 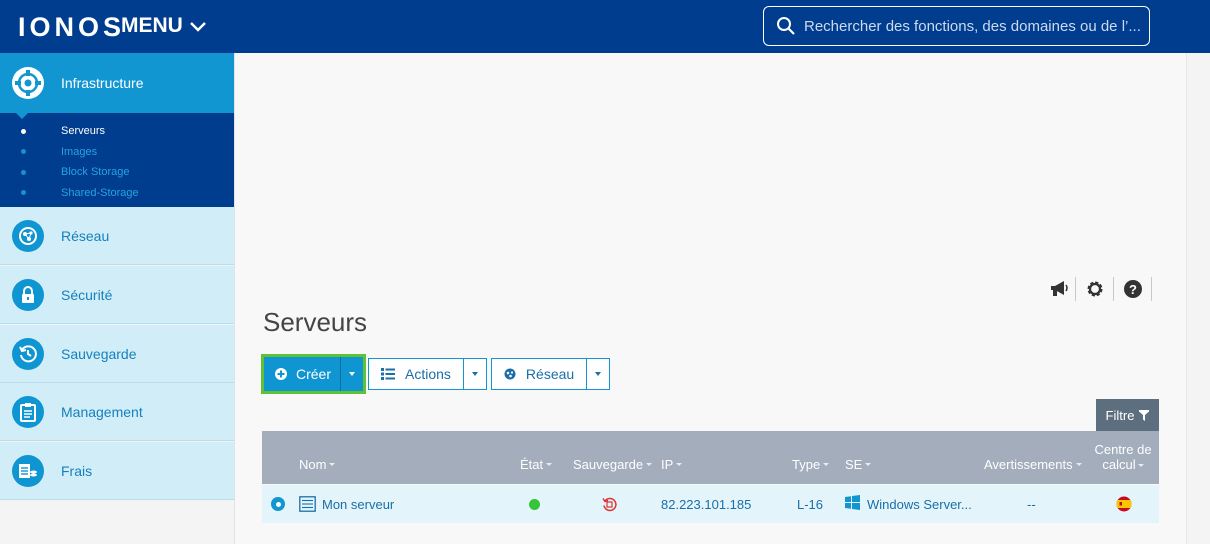 I want to click on windows-logo-icon, so click(x=852, y=502).